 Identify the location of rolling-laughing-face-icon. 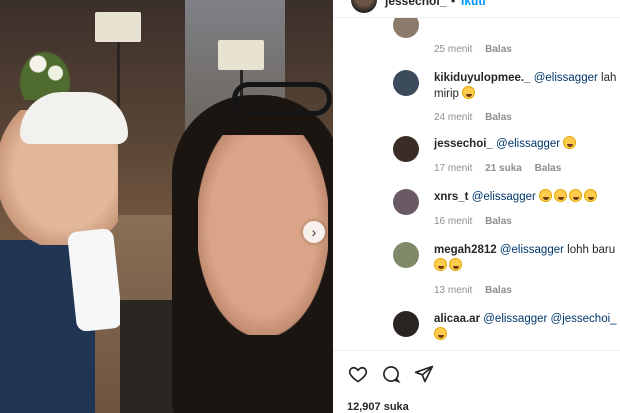
(440, 333).